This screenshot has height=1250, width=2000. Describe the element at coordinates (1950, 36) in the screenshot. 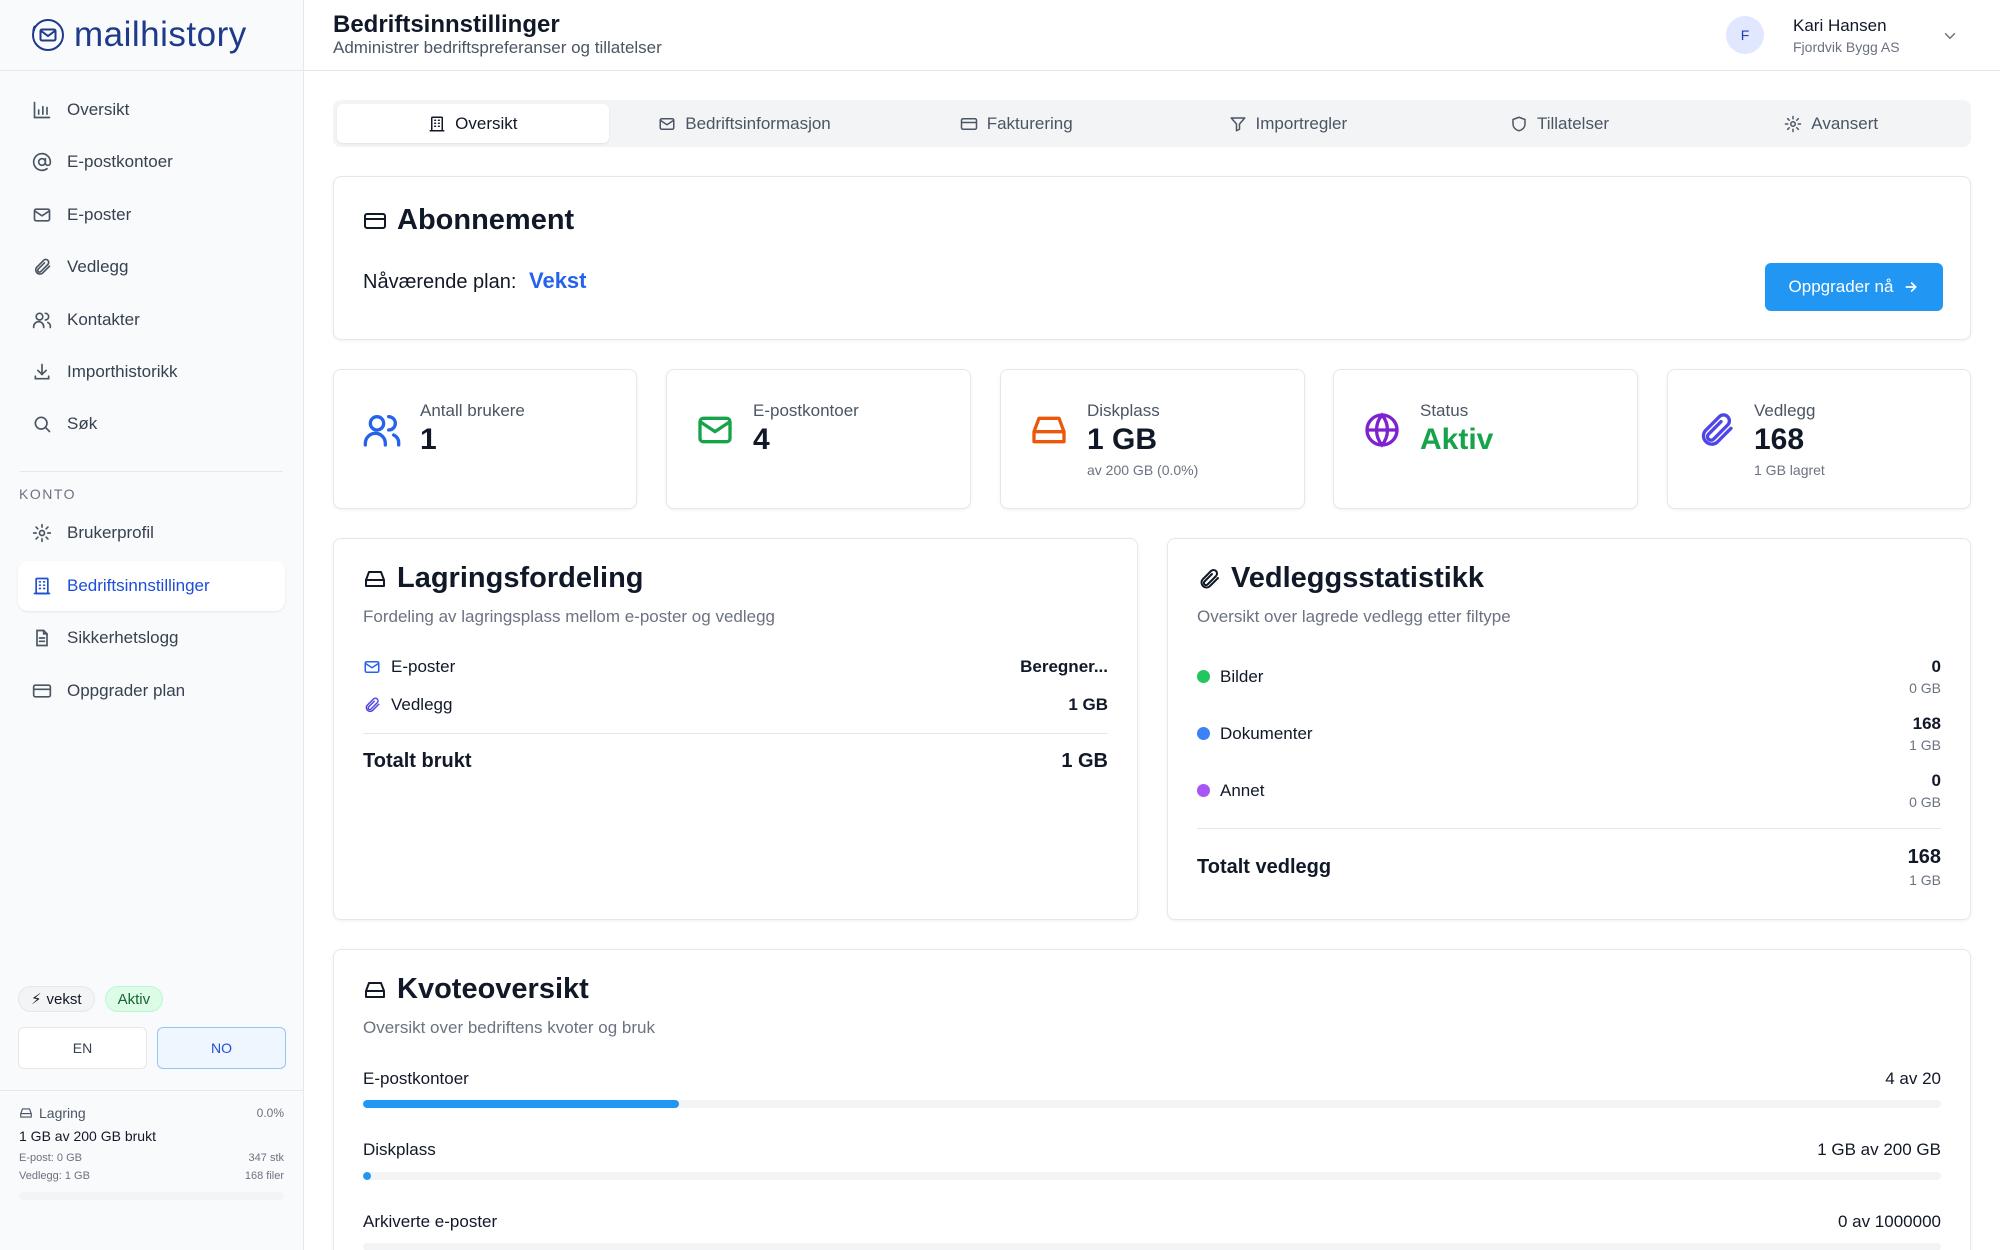

I see `chevron-down-icon` at that location.